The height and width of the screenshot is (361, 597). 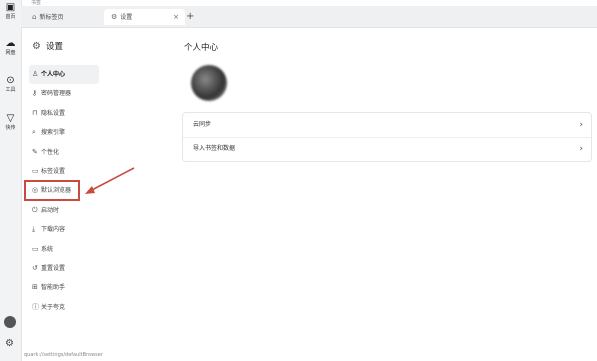 I want to click on row-import-bookmarks: 导入书签和数据 ›, so click(x=387, y=149).